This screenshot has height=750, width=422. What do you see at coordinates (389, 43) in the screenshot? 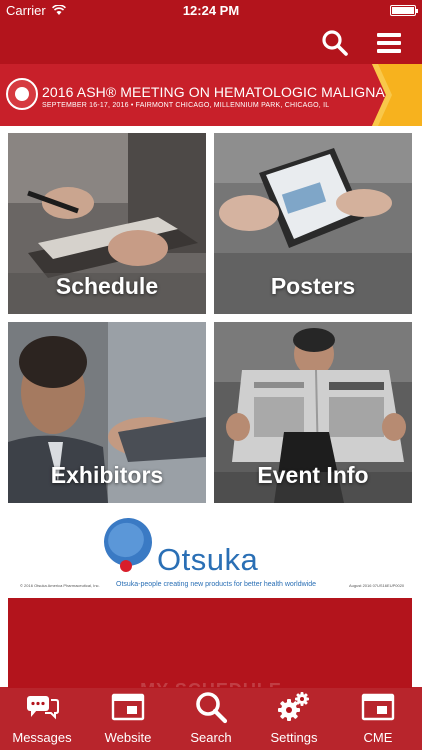
I see `hamburger-menu-icon` at bounding box center [389, 43].